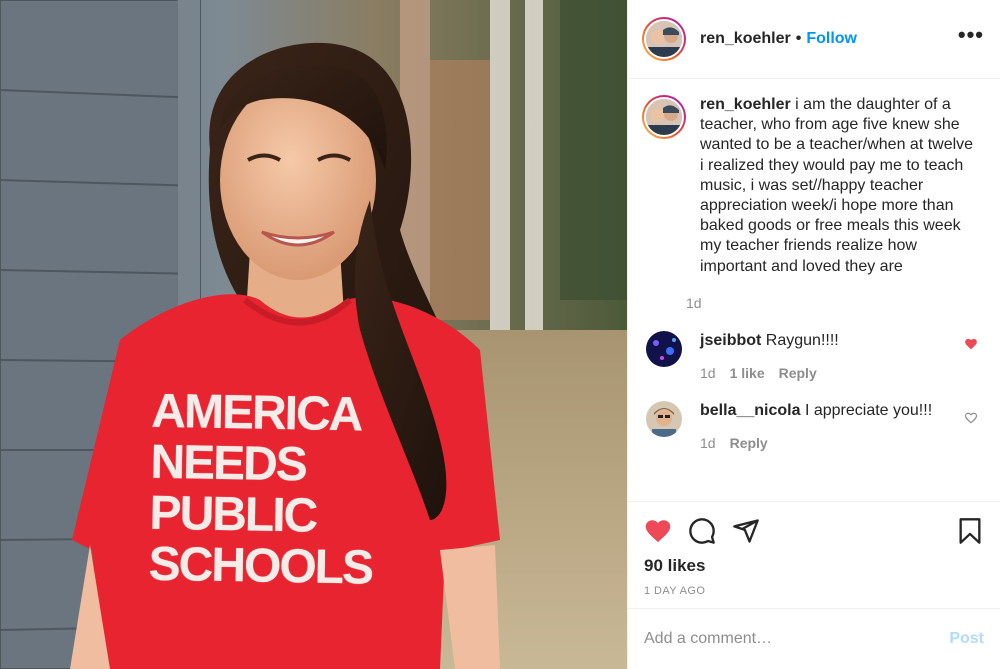 This screenshot has width=1000, height=669. Describe the element at coordinates (256, 413) in the screenshot. I see `shirt-line: AMERICA` at that location.